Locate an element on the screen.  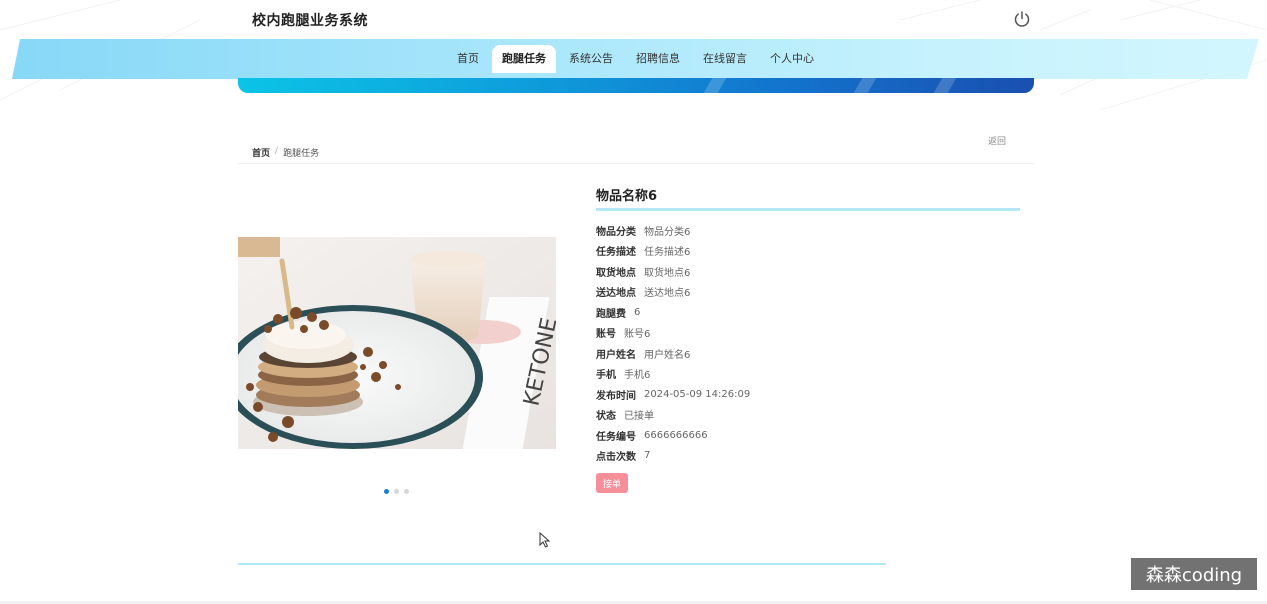
item-photo: KETONE is located at coordinates (397, 343).